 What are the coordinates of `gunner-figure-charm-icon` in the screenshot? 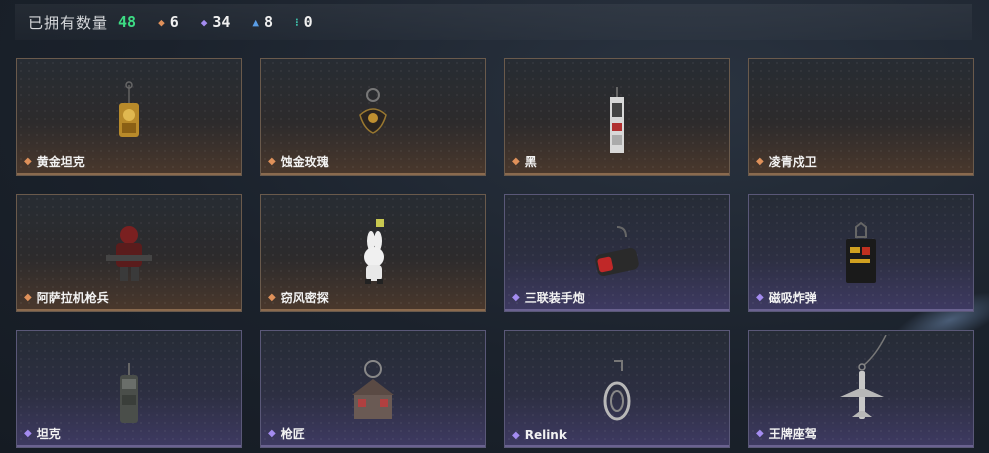 It's located at (129, 253).